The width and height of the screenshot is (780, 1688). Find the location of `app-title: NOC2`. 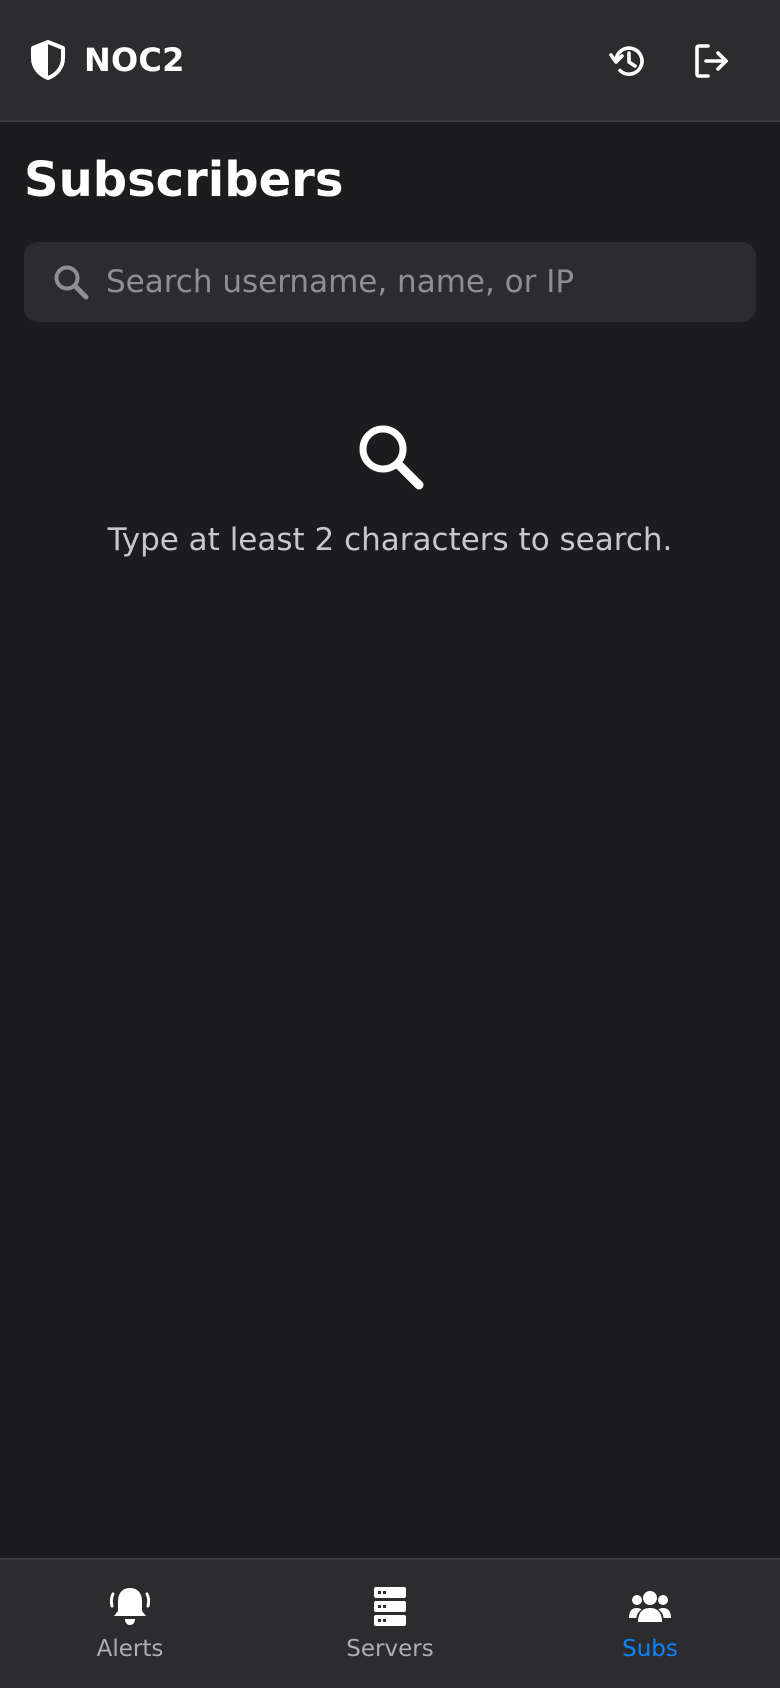

app-title: NOC2 is located at coordinates (134, 60).